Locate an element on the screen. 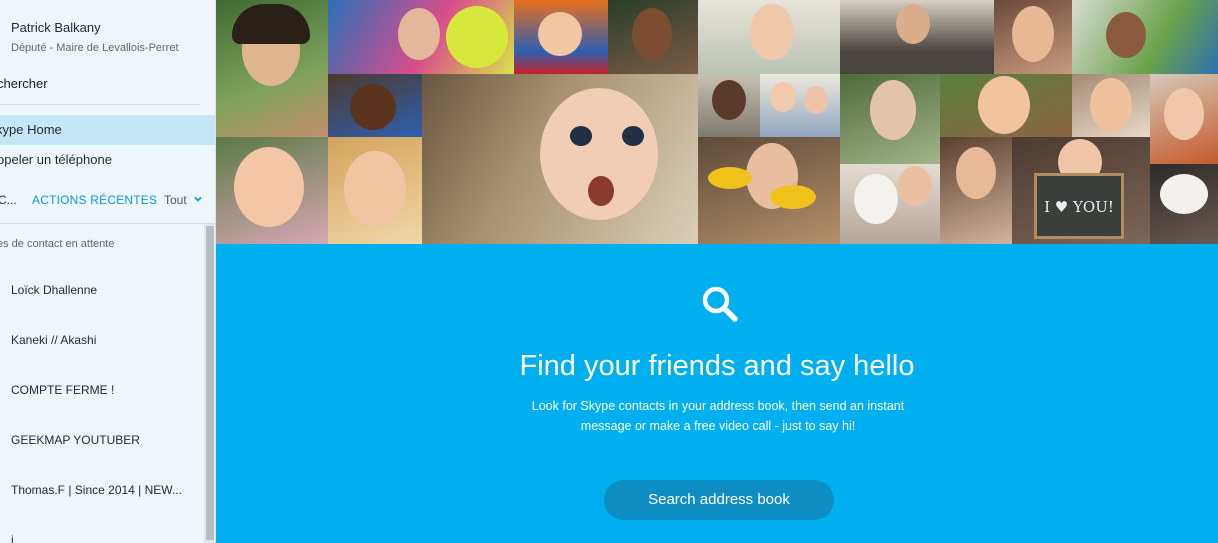  search-contacts-item: chercher is located at coordinates (107, 83).